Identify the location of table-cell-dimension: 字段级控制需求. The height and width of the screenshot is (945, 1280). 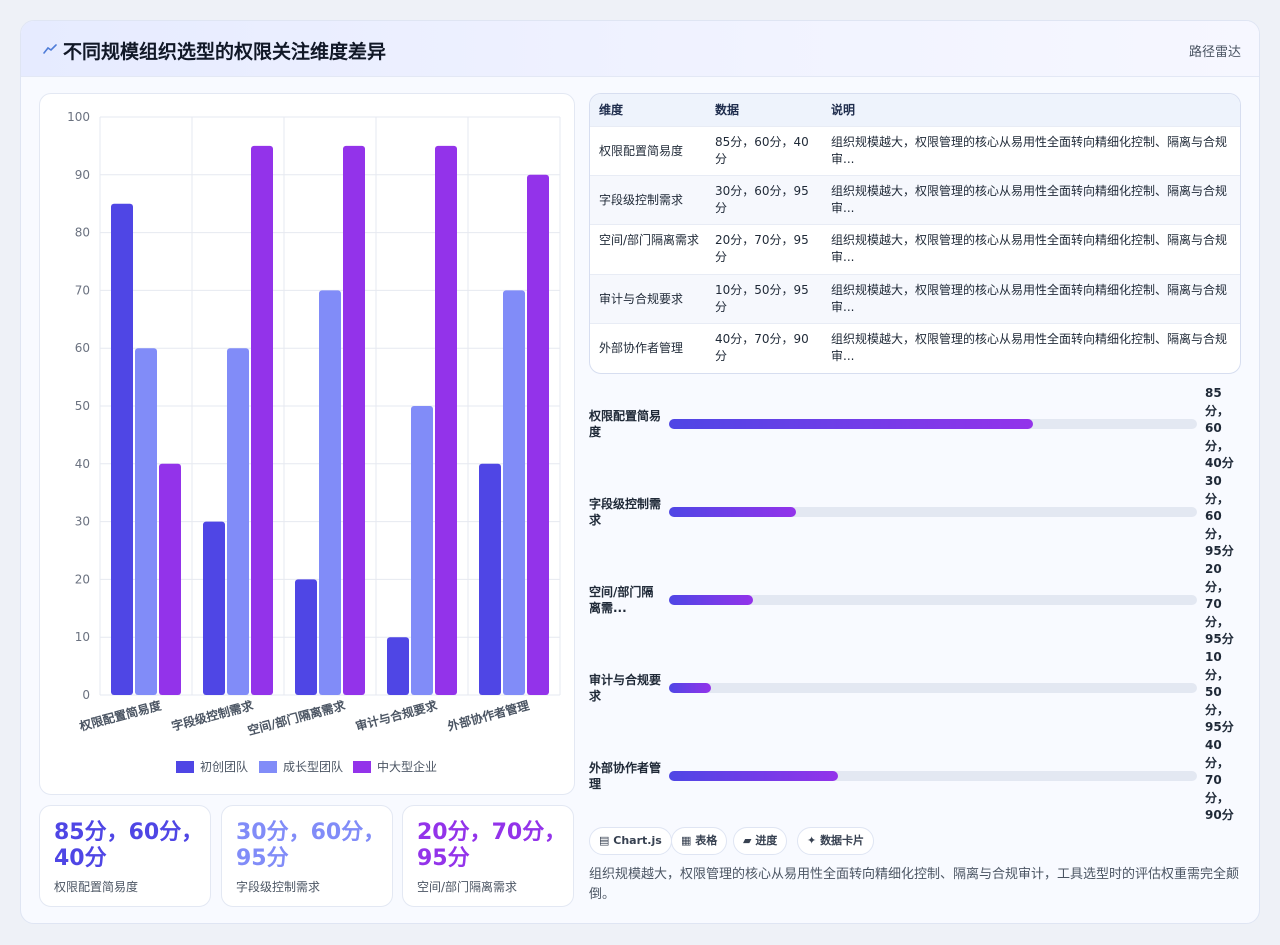
(641, 200).